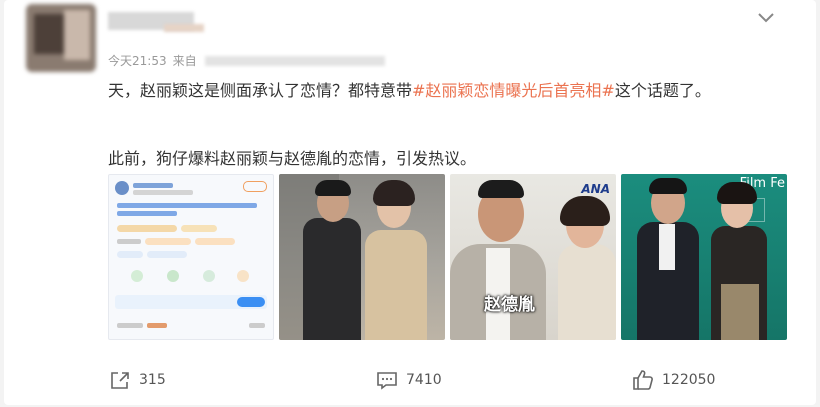  Describe the element at coordinates (704, 257) in the screenshot. I see `image-thumb-couple-photo-3: Film Fe` at that location.